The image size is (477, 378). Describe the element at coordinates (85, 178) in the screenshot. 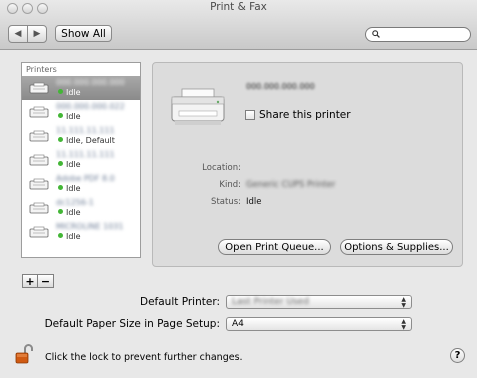

I see `printer-name: Adobe PDF 8.0` at that location.